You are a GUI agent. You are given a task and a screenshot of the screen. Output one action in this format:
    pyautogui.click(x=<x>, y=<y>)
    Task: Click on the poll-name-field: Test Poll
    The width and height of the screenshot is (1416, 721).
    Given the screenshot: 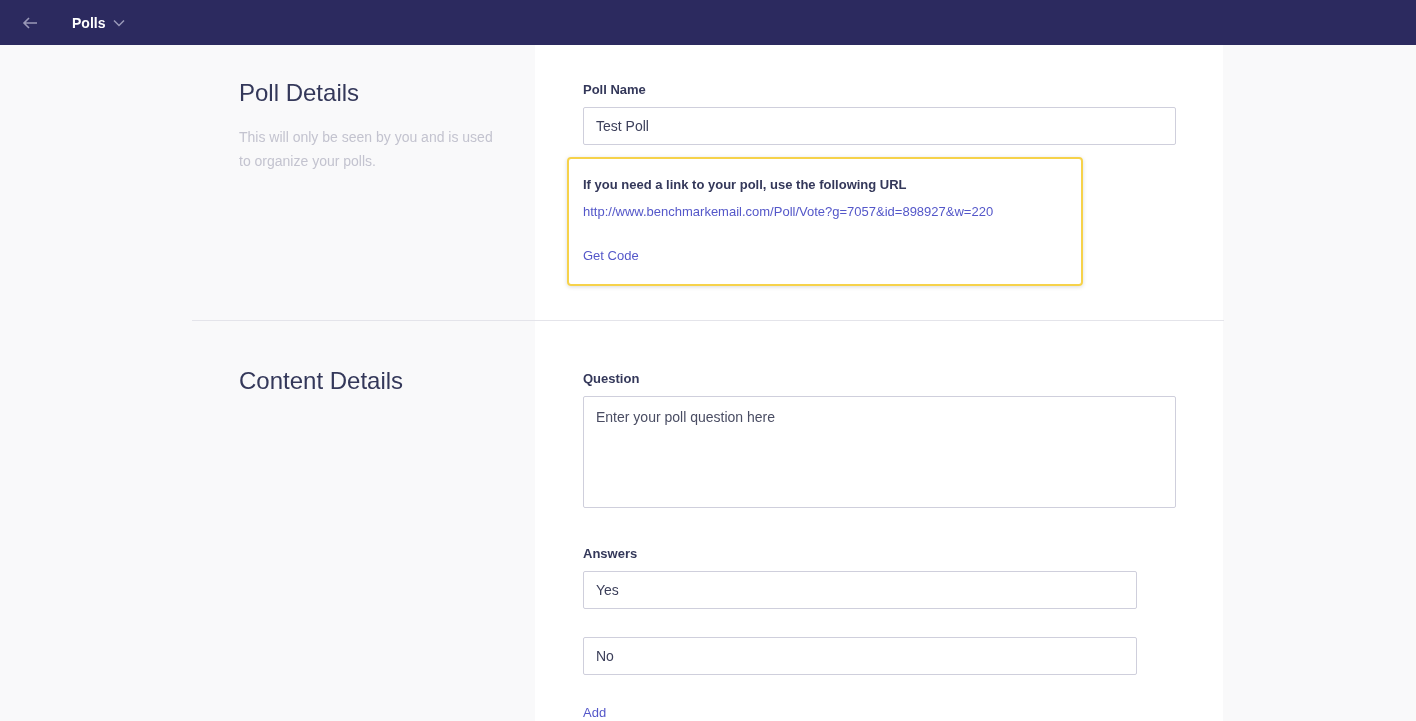 What is the action you would take?
    pyautogui.click(x=879, y=126)
    